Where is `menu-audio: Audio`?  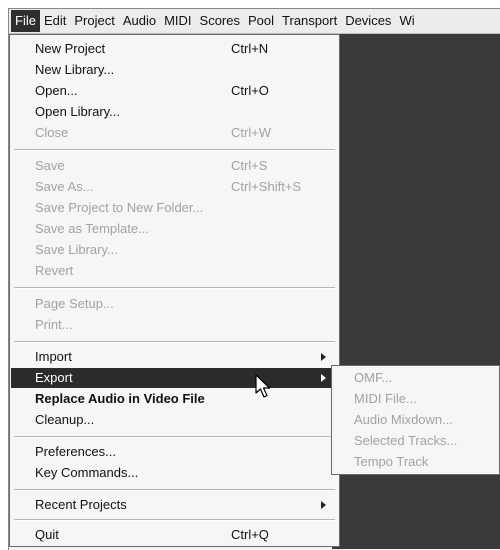
menu-audio: Audio is located at coordinates (139, 21).